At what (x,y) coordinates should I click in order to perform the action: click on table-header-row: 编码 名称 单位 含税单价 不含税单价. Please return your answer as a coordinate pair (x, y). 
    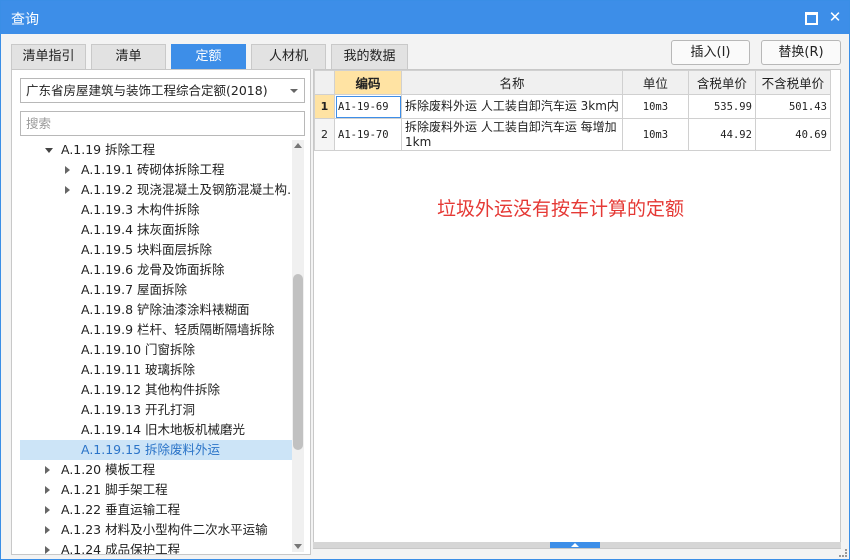
    Looking at the image, I should click on (572, 82).